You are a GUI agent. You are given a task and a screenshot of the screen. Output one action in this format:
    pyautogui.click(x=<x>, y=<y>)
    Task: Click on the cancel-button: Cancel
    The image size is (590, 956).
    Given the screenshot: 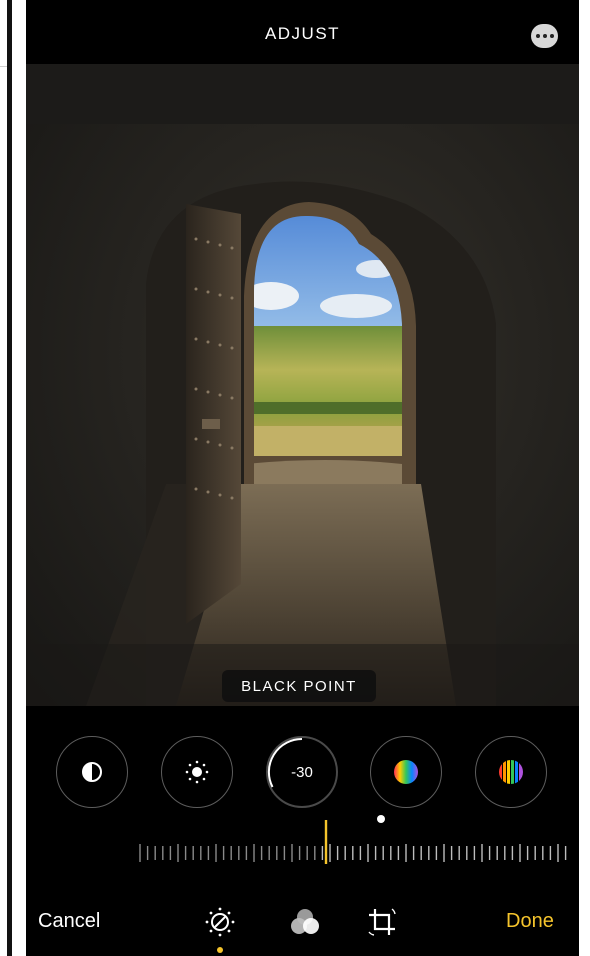 What is the action you would take?
    pyautogui.click(x=69, y=921)
    